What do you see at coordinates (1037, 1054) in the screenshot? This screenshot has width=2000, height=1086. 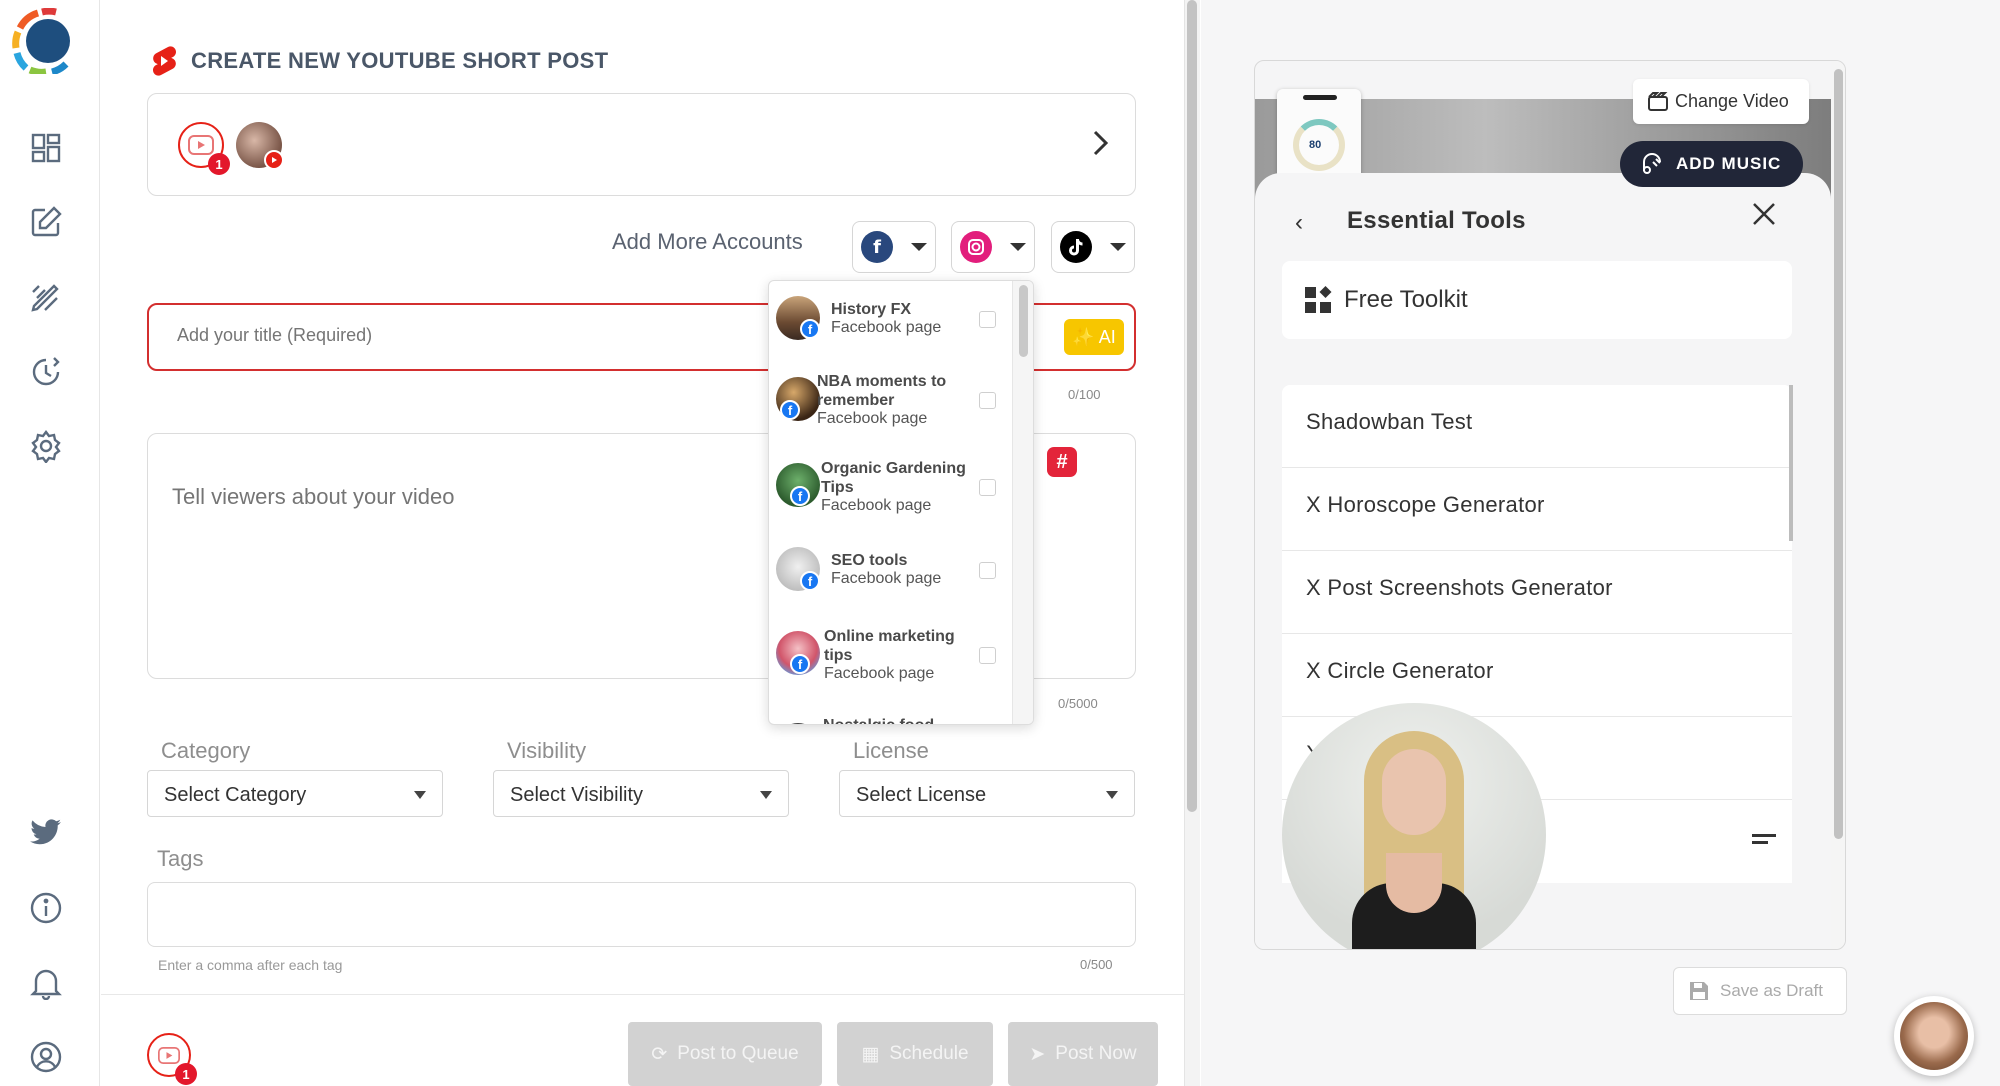 I see `send-icon: ➤` at bounding box center [1037, 1054].